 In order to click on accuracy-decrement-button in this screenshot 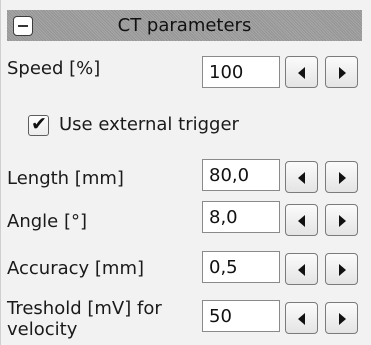, I will do `click(301, 269)`.